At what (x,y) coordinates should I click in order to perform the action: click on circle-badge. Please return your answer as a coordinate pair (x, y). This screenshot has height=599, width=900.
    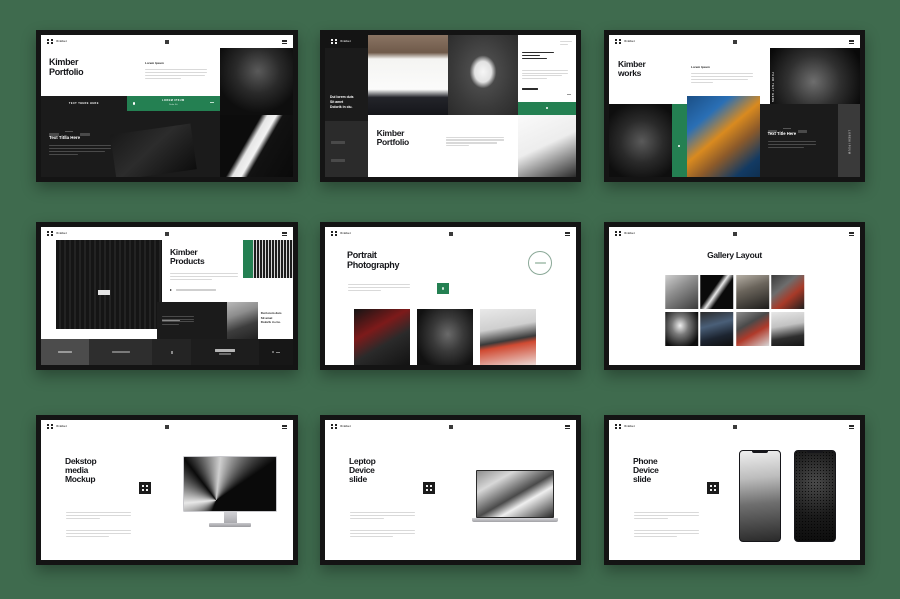
    Looking at the image, I should click on (540, 263).